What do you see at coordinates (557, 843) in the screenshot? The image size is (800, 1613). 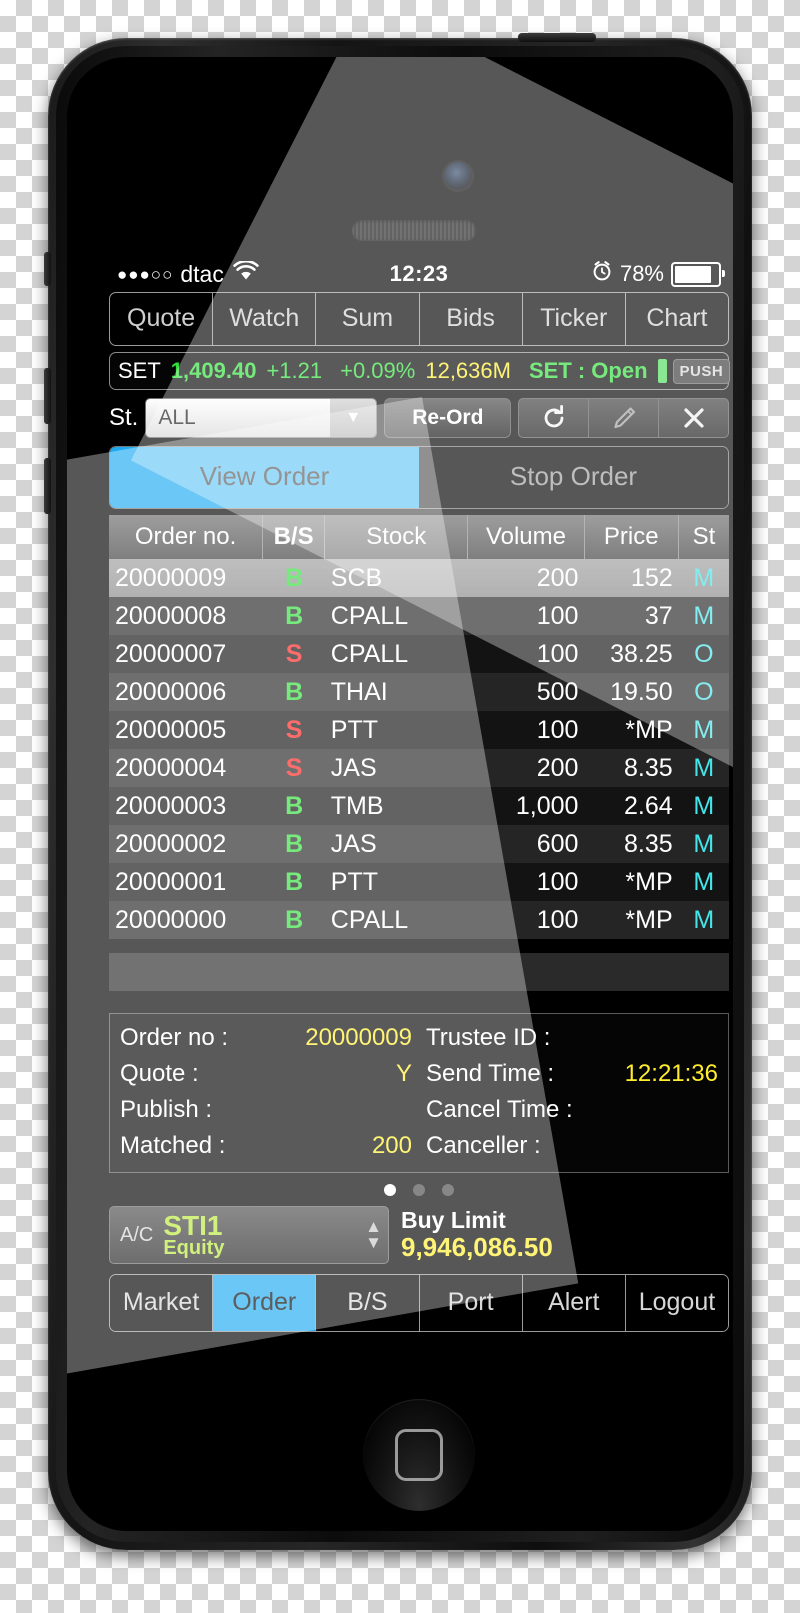 I see `cell-volume: 600` at bounding box center [557, 843].